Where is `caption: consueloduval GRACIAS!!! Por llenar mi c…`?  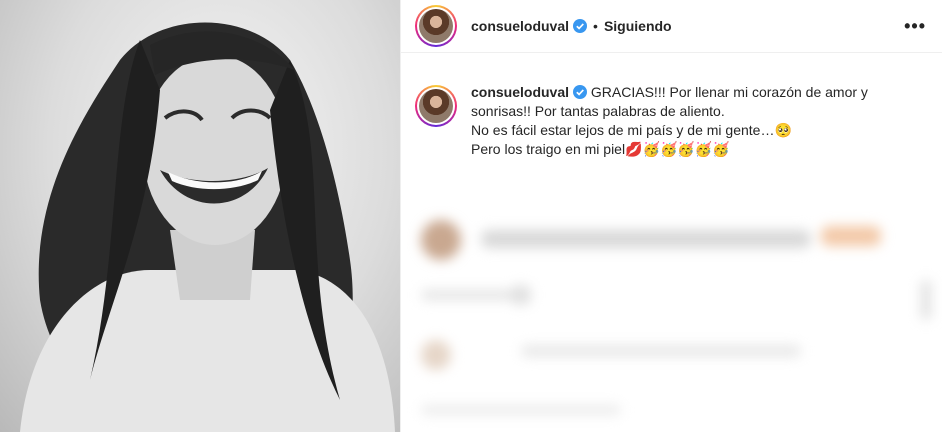 caption: consueloduval GRACIAS!!! Por llenar mi c… is located at coordinates (671, 106).